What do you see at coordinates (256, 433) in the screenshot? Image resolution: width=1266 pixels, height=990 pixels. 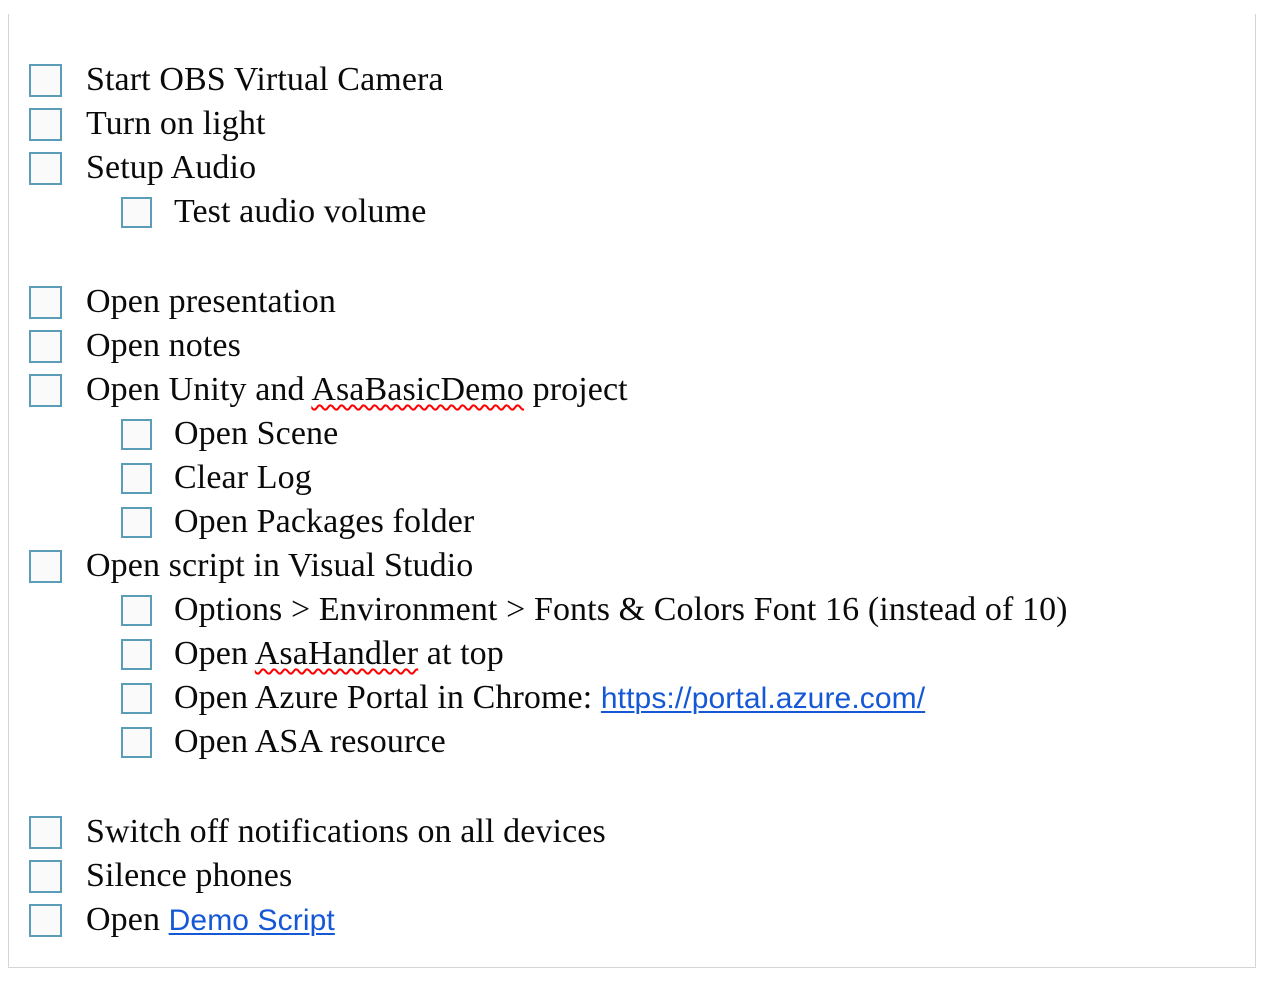 I see `checklist-label-open-scene: Open Scene` at bounding box center [256, 433].